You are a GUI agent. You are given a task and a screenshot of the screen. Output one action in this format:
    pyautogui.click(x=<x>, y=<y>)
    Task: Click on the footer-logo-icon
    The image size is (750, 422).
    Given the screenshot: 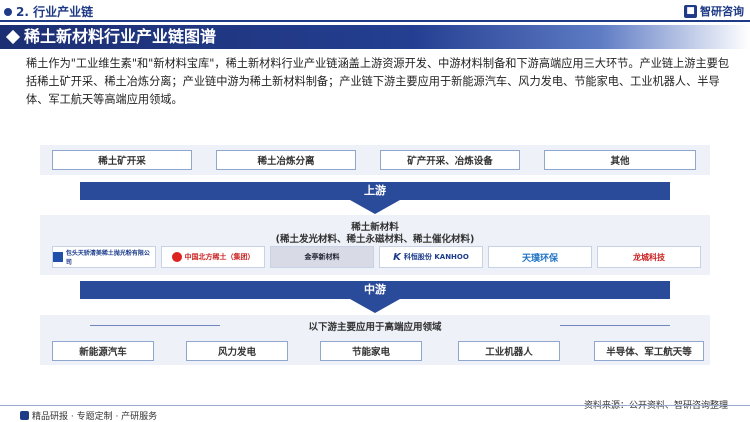 What is the action you would take?
    pyautogui.click(x=24, y=415)
    